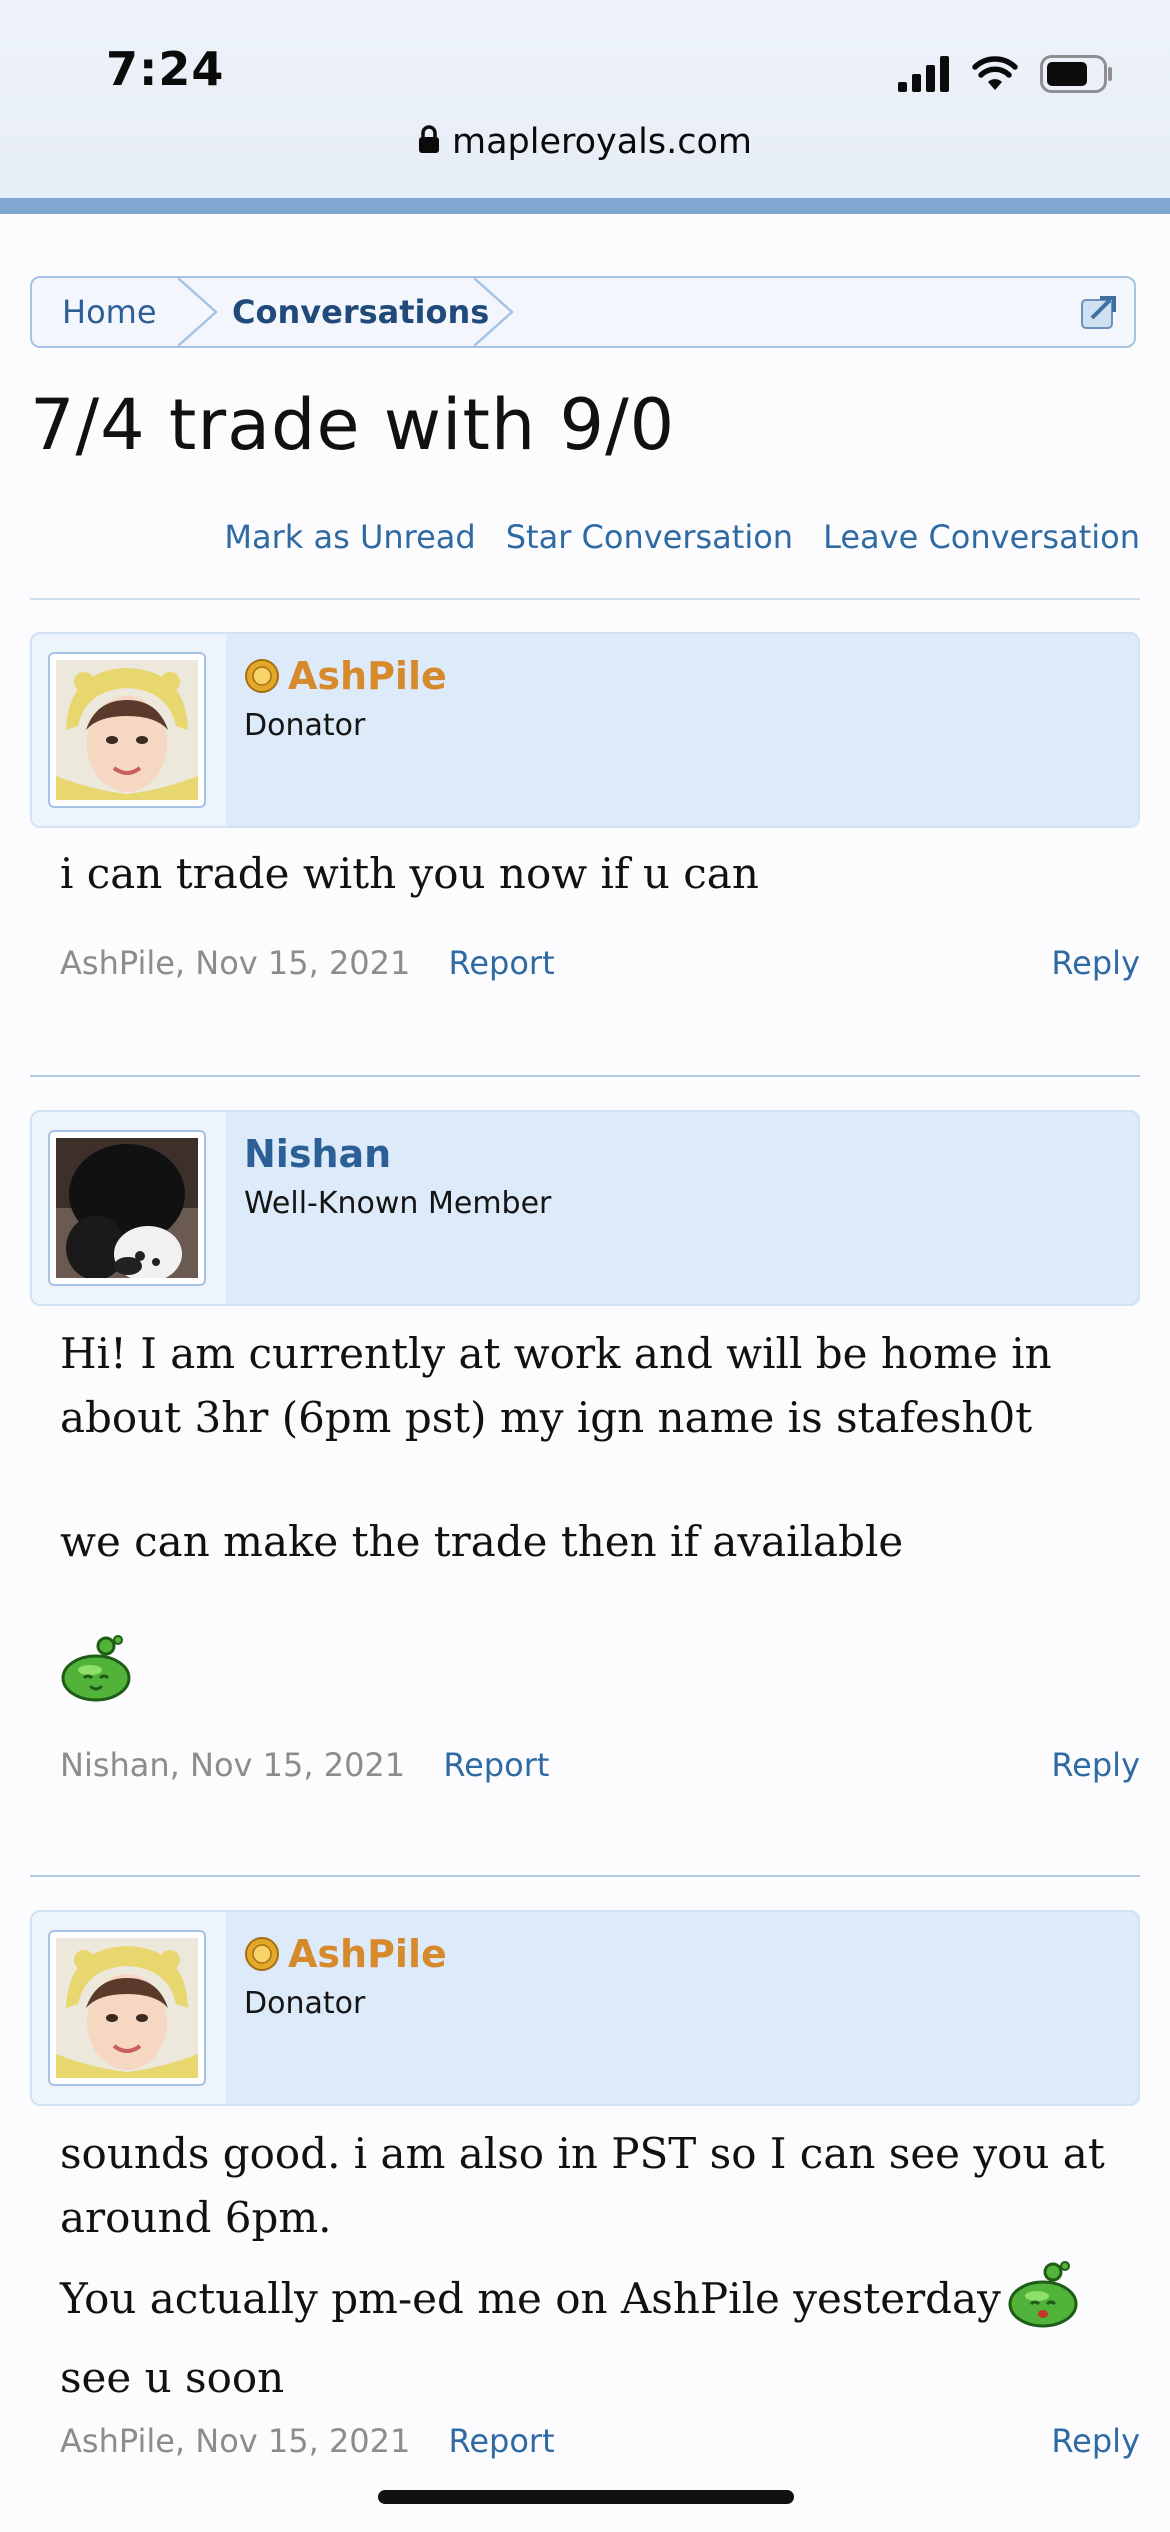 The image size is (1170, 2532). Describe the element at coordinates (649, 537) in the screenshot. I see `star-conversation-link: Star Conversation` at that location.